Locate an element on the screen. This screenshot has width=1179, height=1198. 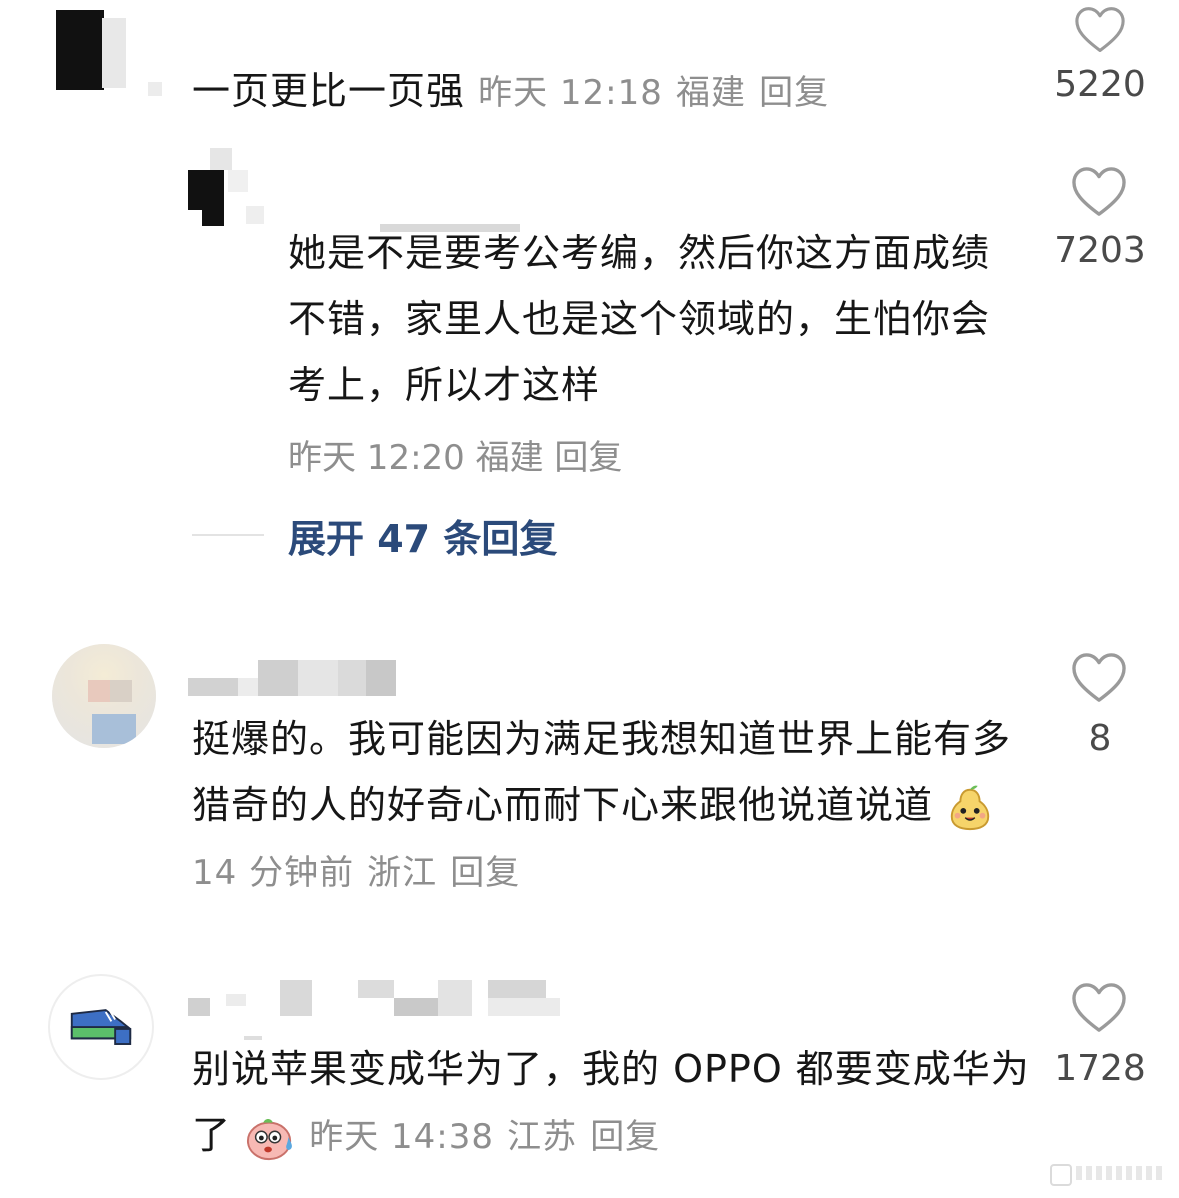
comment-body: 一页更比一页强 昨天 12:18 福建 回复 is located at coordinates (642, 92).